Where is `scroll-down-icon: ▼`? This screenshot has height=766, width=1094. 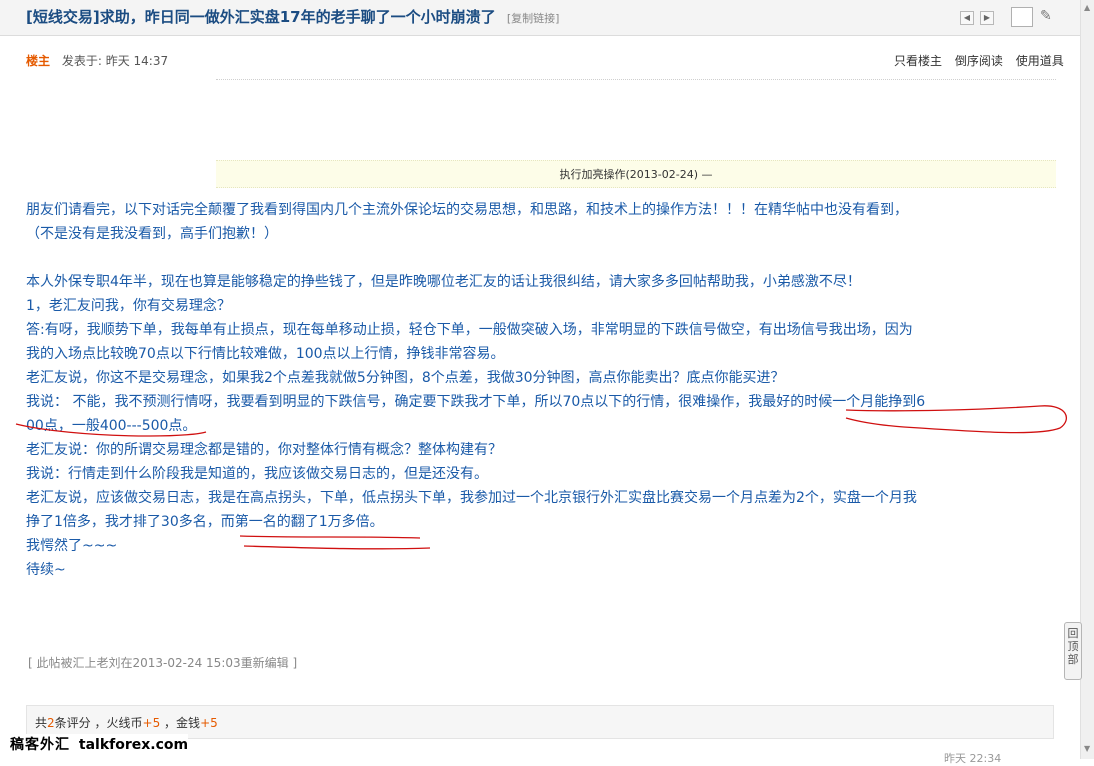
scroll-down-icon: ▼ is located at coordinates (1087, 748).